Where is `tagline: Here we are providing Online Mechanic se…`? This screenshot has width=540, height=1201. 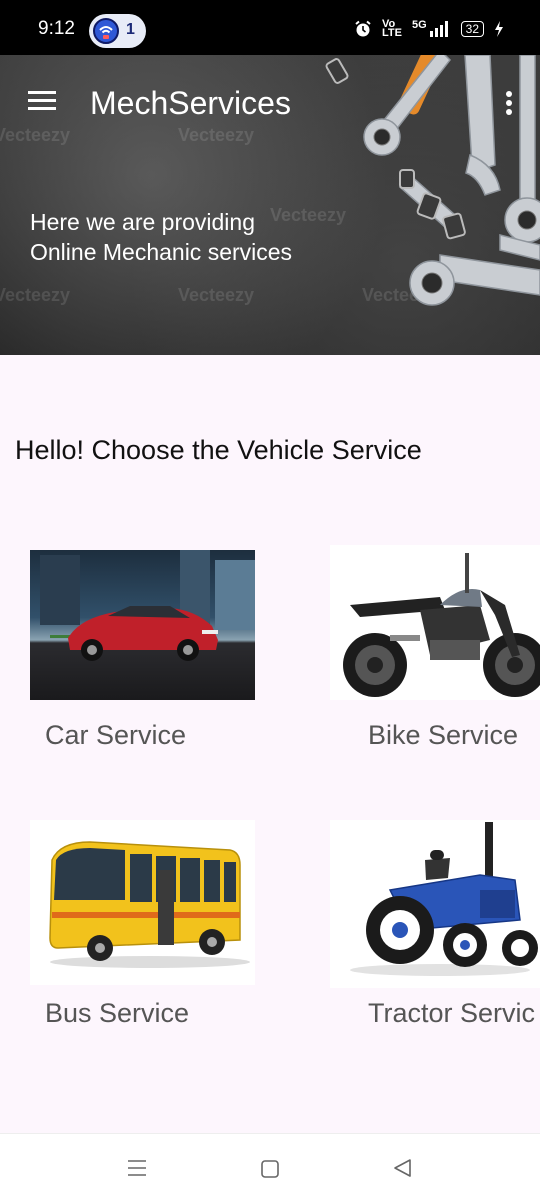 tagline: Here we are providing Online Mechanic se… is located at coordinates (161, 237).